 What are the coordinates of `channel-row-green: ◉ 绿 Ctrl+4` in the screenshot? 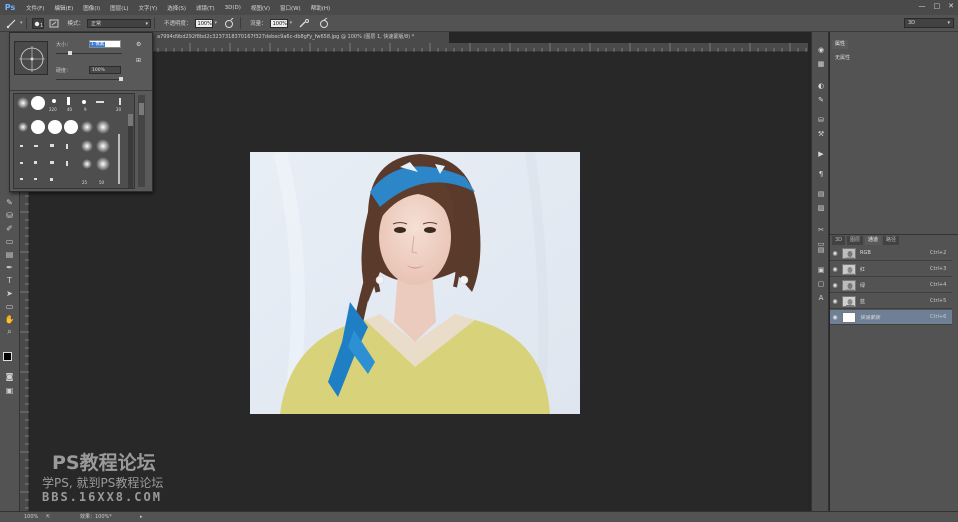 It's located at (891, 285).